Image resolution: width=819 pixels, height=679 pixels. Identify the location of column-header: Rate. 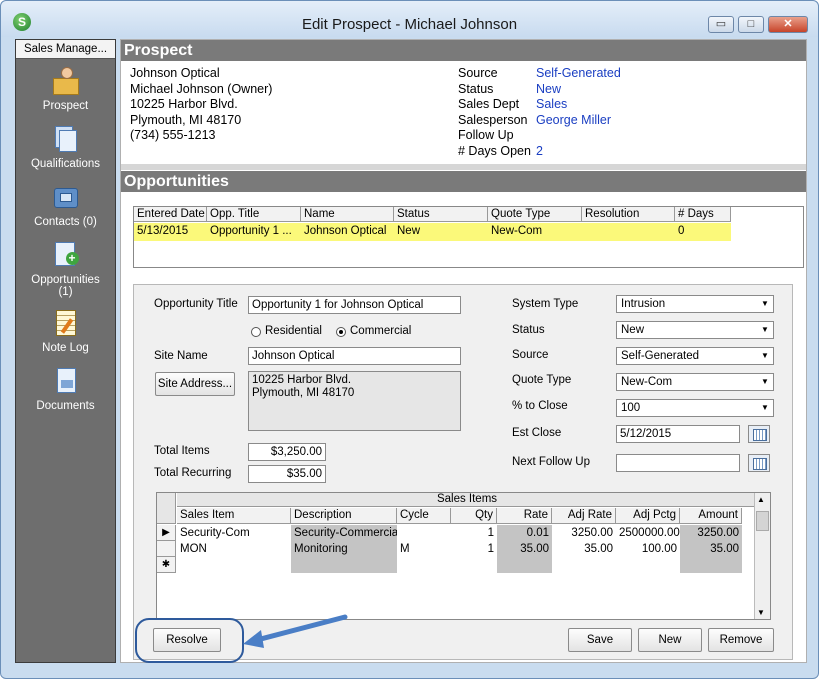
(524, 516).